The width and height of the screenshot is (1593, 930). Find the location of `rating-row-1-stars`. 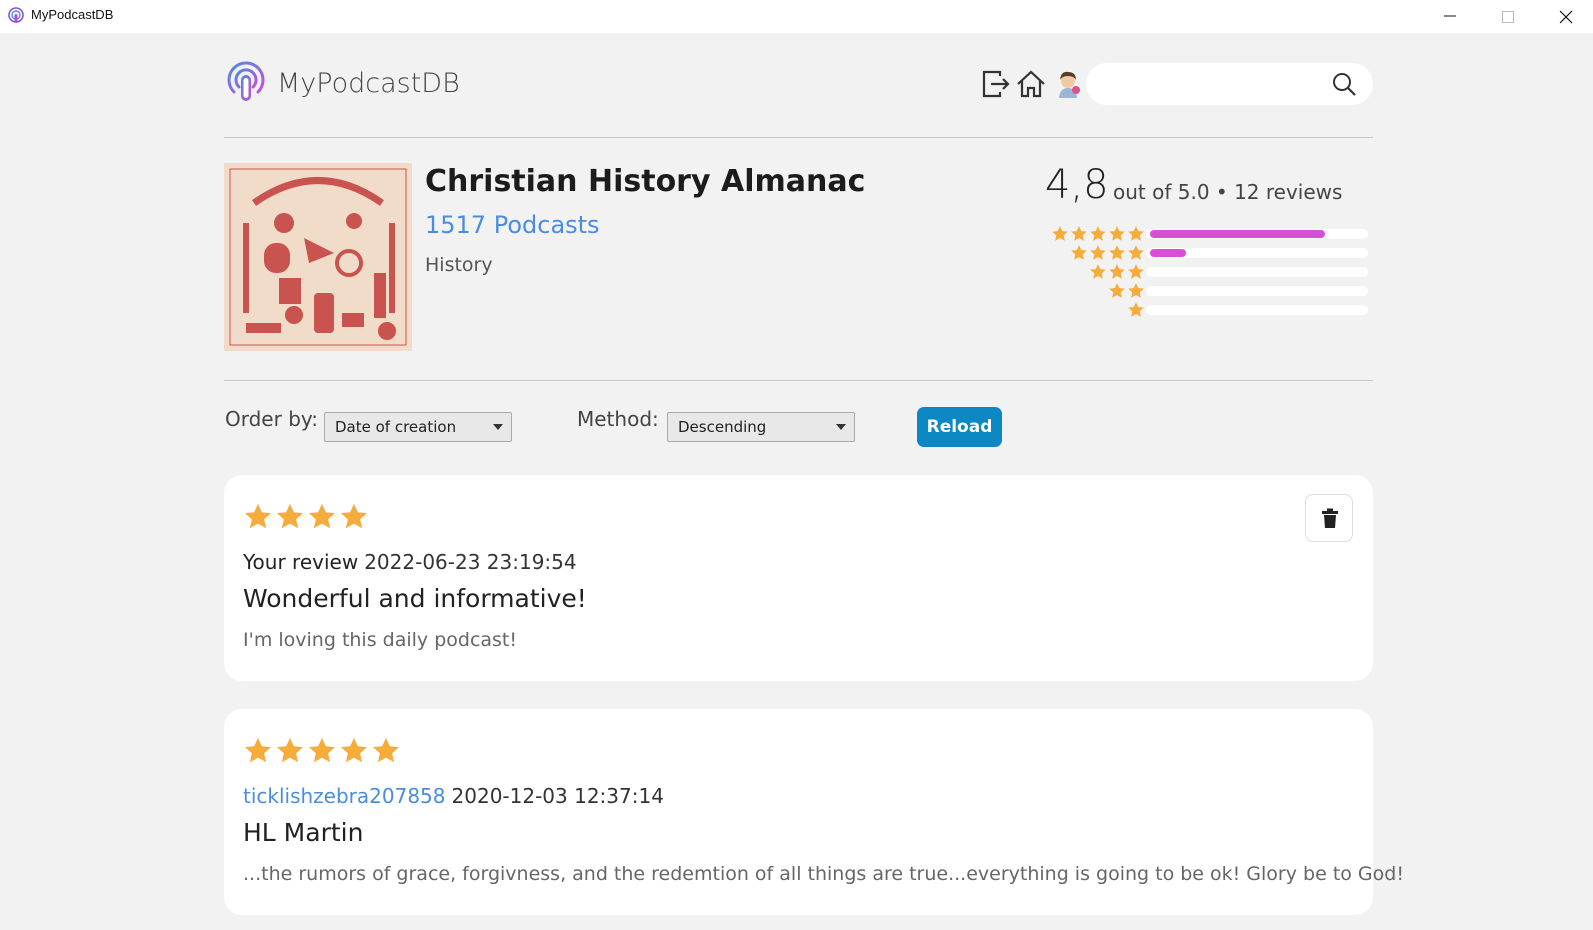

rating-row-1-stars is located at coordinates (1210, 310).